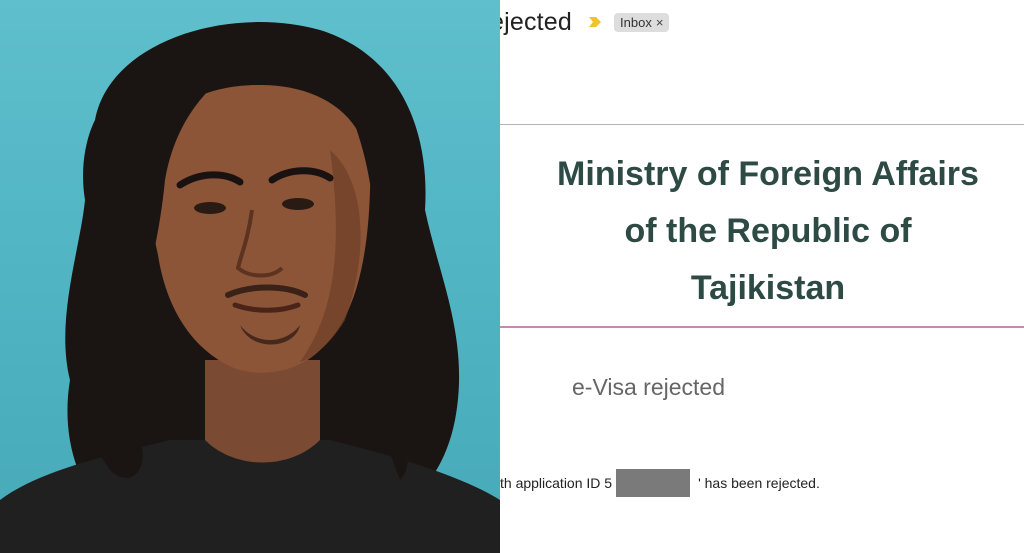  What do you see at coordinates (595, 22) in the screenshot?
I see `importance-marker-icon` at bounding box center [595, 22].